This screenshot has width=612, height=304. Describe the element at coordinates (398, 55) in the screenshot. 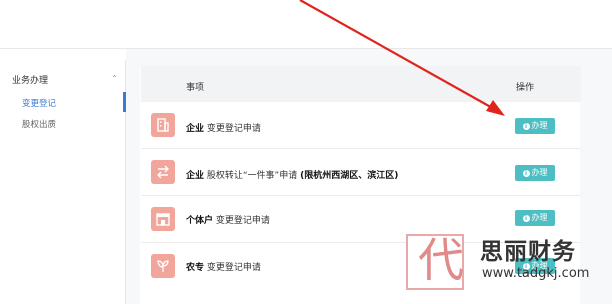

I see `arrow-shaft` at that location.